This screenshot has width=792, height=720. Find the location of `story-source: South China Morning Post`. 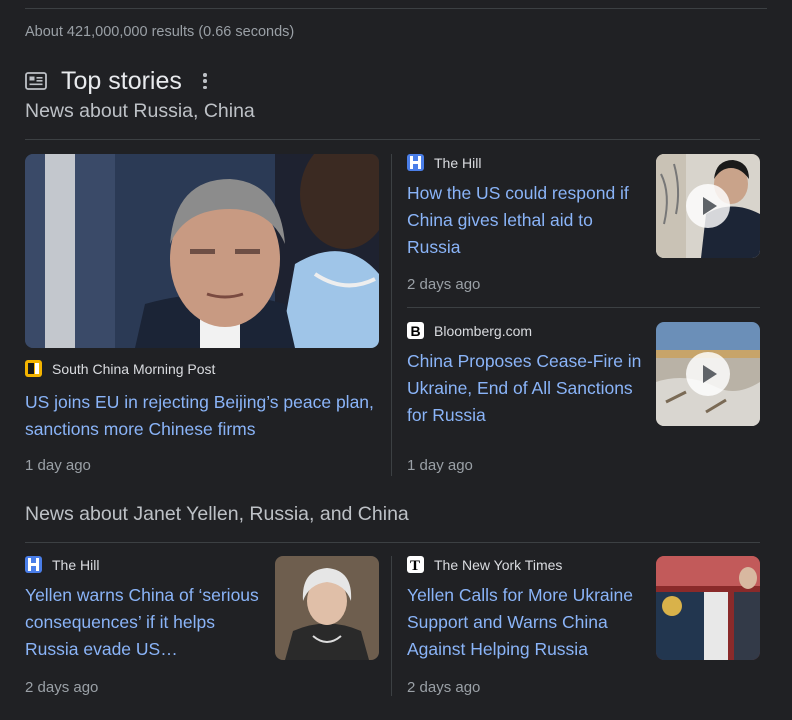

story-source: South China Morning Post is located at coordinates (120, 368).